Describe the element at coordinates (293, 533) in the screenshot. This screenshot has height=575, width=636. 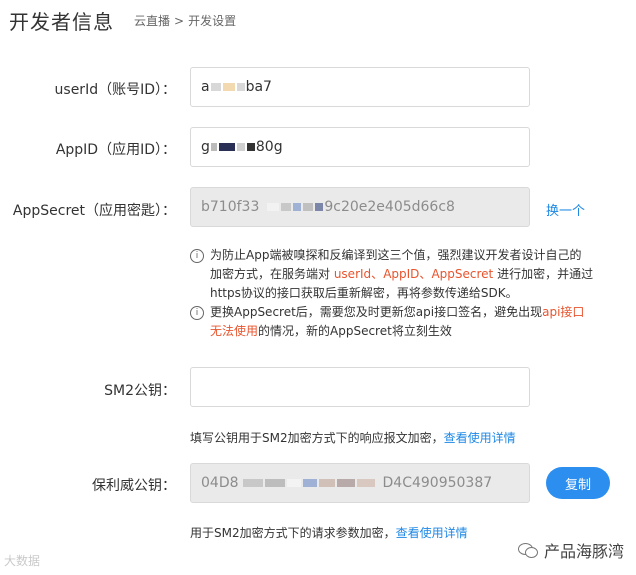
I see `polyv-key-hint-text: 用于SM2加密方式下的请求参数加密，` at that location.